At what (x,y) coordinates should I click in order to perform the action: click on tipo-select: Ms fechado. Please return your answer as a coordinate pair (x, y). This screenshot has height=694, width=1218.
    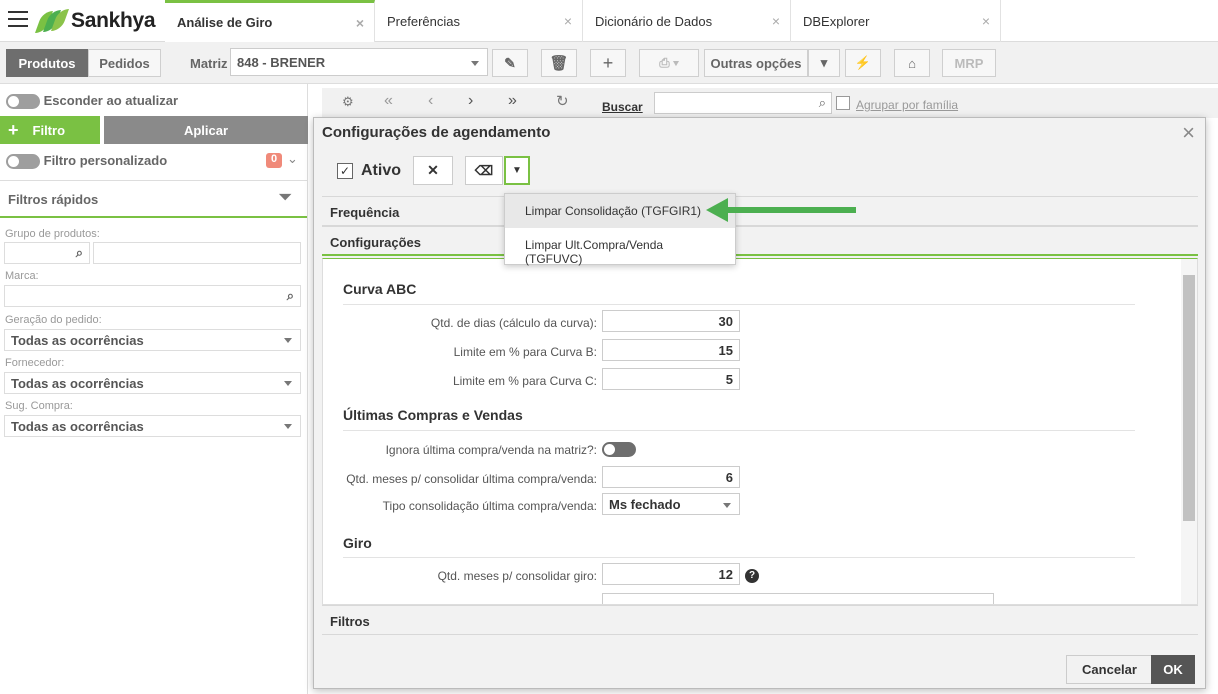
    Looking at the image, I should click on (671, 504).